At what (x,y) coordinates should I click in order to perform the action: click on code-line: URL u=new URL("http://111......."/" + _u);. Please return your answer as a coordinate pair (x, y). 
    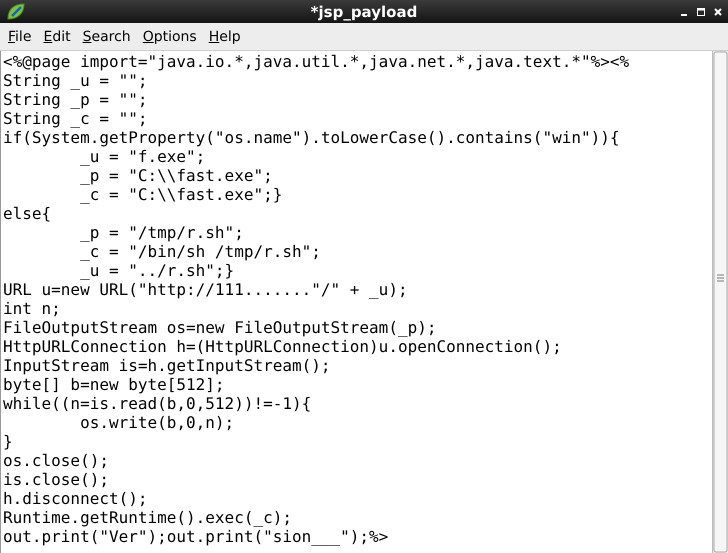
    Looking at the image, I should click on (205, 289).